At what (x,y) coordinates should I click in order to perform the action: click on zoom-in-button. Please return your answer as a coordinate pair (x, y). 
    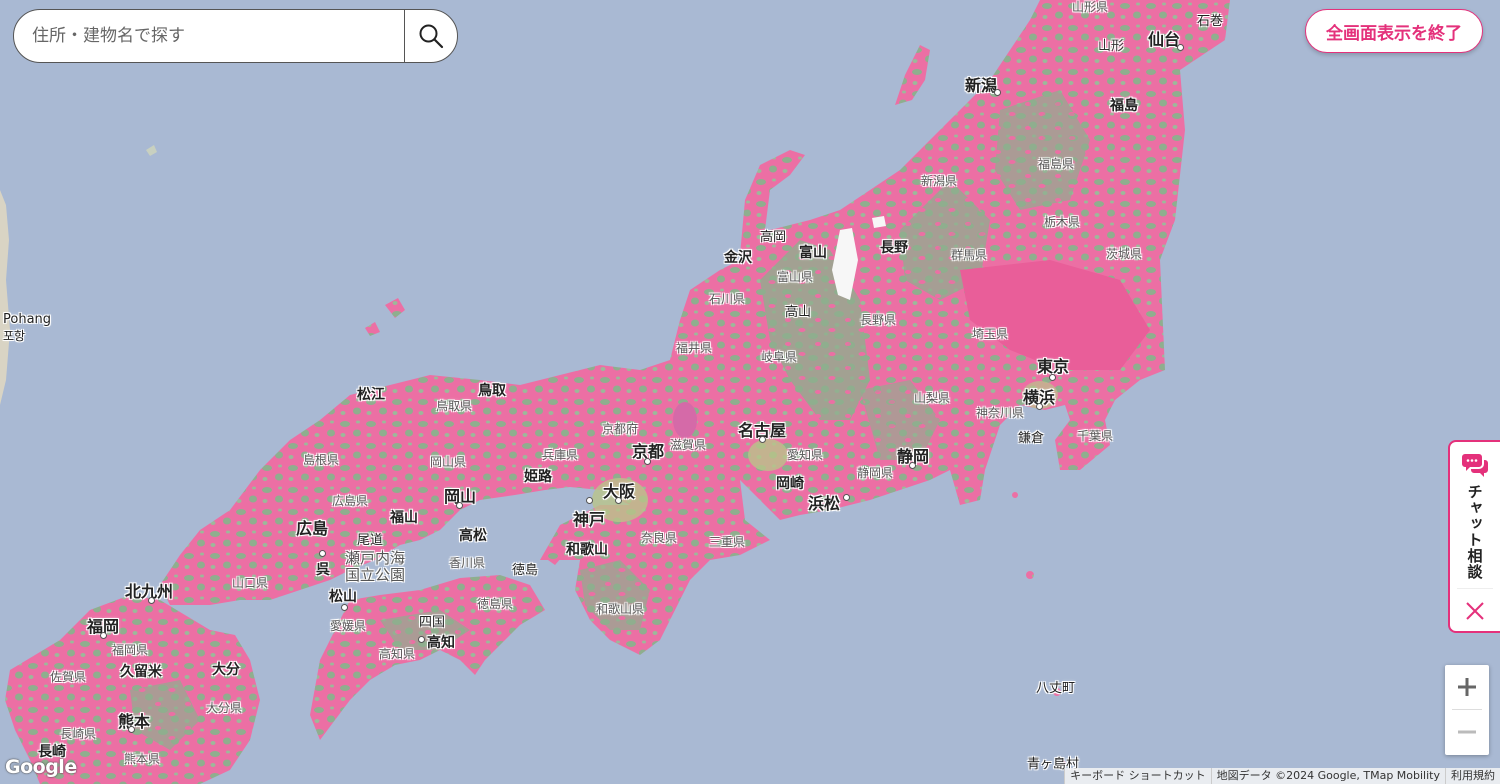
    Looking at the image, I should click on (1467, 687).